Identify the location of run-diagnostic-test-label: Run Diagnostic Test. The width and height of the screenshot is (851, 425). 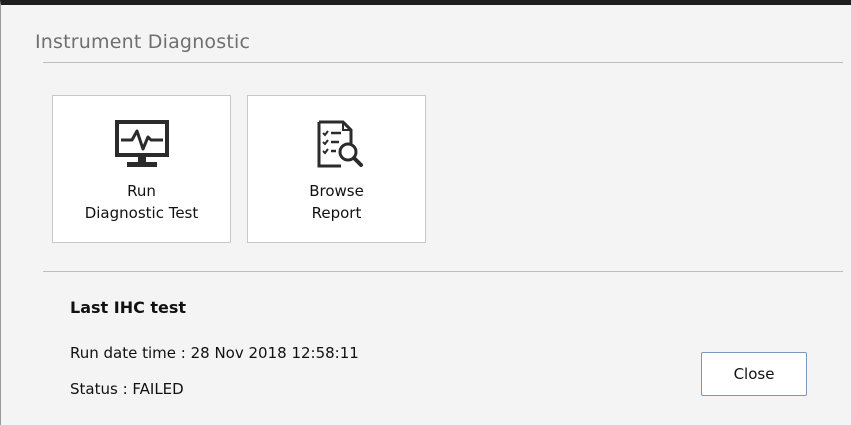
(141, 202).